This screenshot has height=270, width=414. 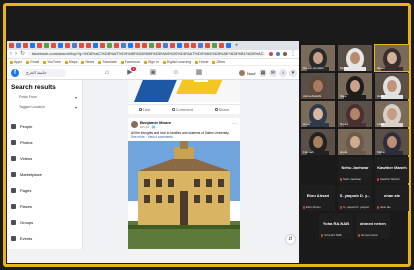 I want to click on post-date: Oct 14 · 🌐, so click(x=155, y=127).